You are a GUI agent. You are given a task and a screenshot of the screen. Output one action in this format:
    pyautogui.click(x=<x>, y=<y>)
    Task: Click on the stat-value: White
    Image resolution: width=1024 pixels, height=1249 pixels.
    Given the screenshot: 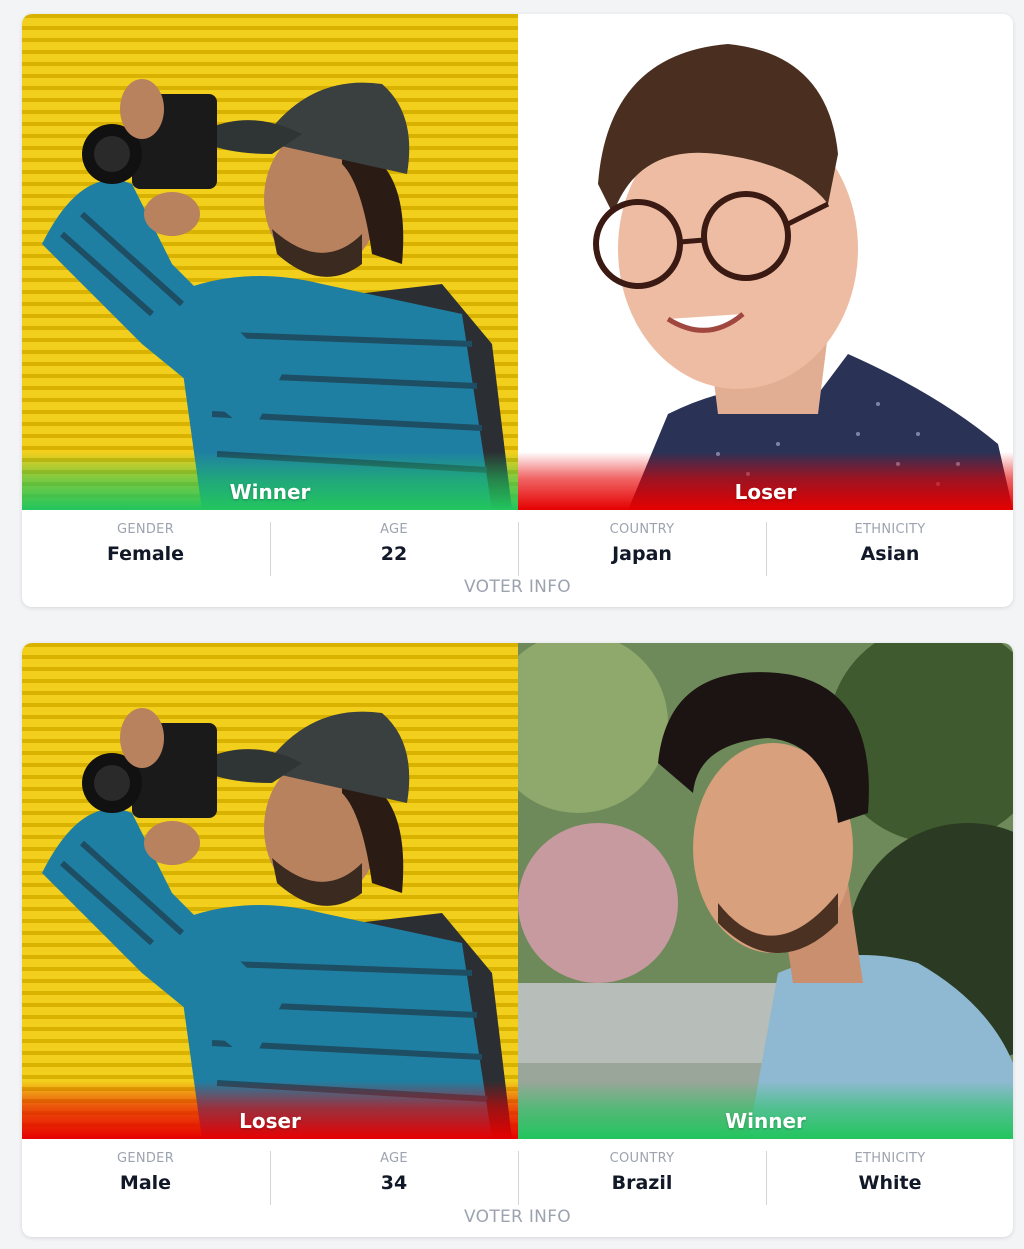 What is the action you would take?
    pyautogui.click(x=890, y=1183)
    